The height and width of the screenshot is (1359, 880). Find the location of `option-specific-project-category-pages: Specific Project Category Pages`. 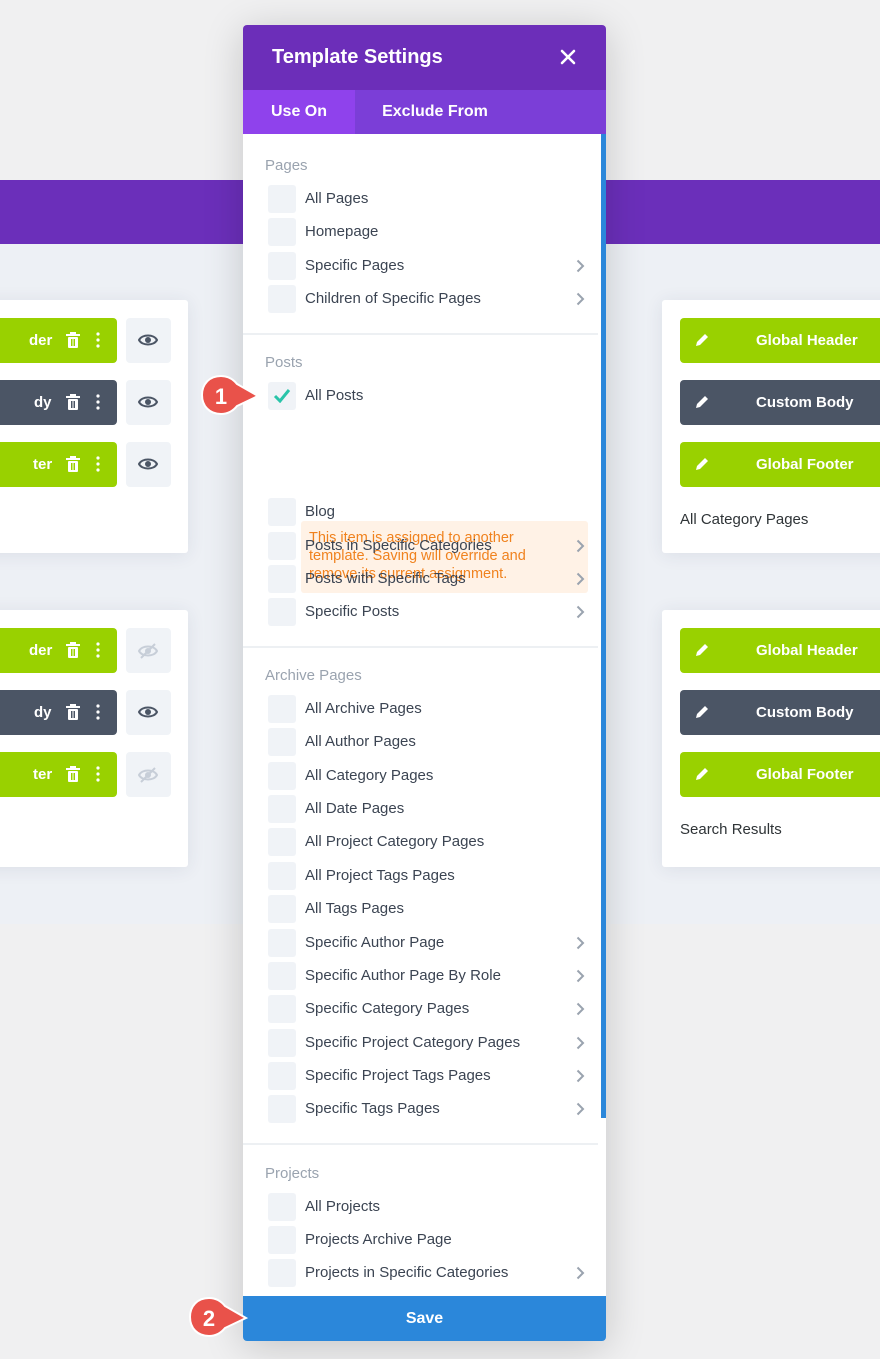

option-specific-project-category-pages: Specific Project Category Pages is located at coordinates (426, 1043).